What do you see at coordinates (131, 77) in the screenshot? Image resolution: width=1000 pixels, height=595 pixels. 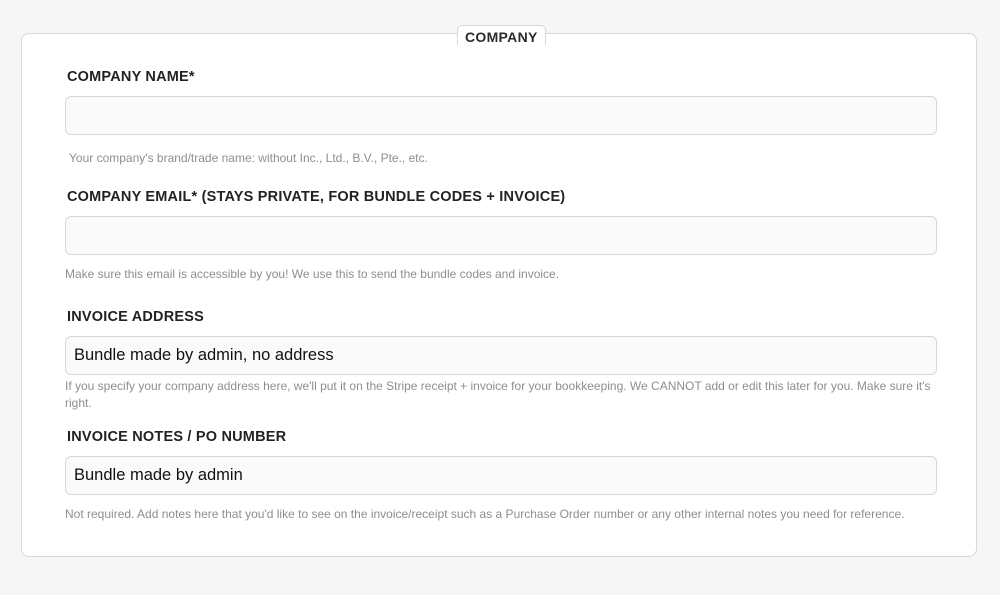 I see `company-name-label: COMPANY NAME*` at bounding box center [131, 77].